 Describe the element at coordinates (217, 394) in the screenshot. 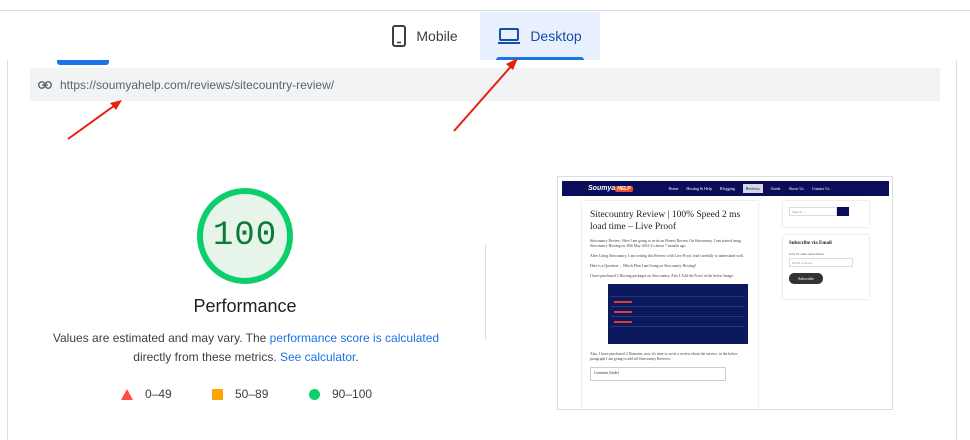

I see `square-icon` at that location.